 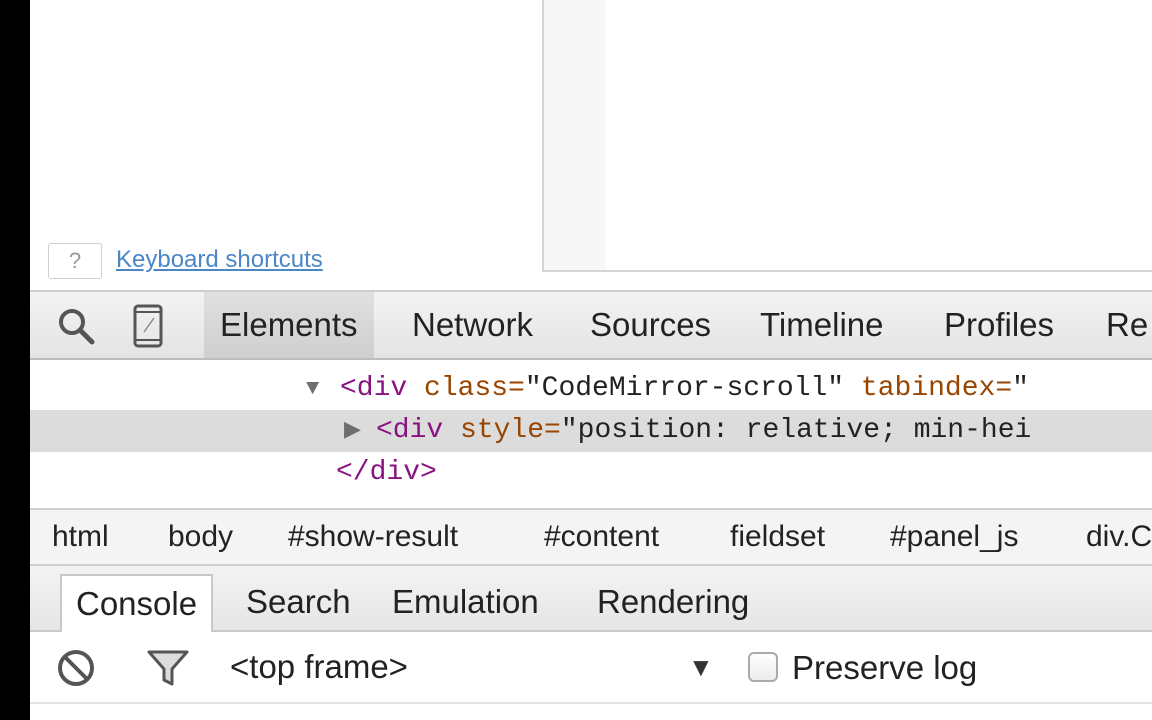 I want to click on drawer-tab-bar: Console Search Emulation Rendering, so click(x=591, y=599).